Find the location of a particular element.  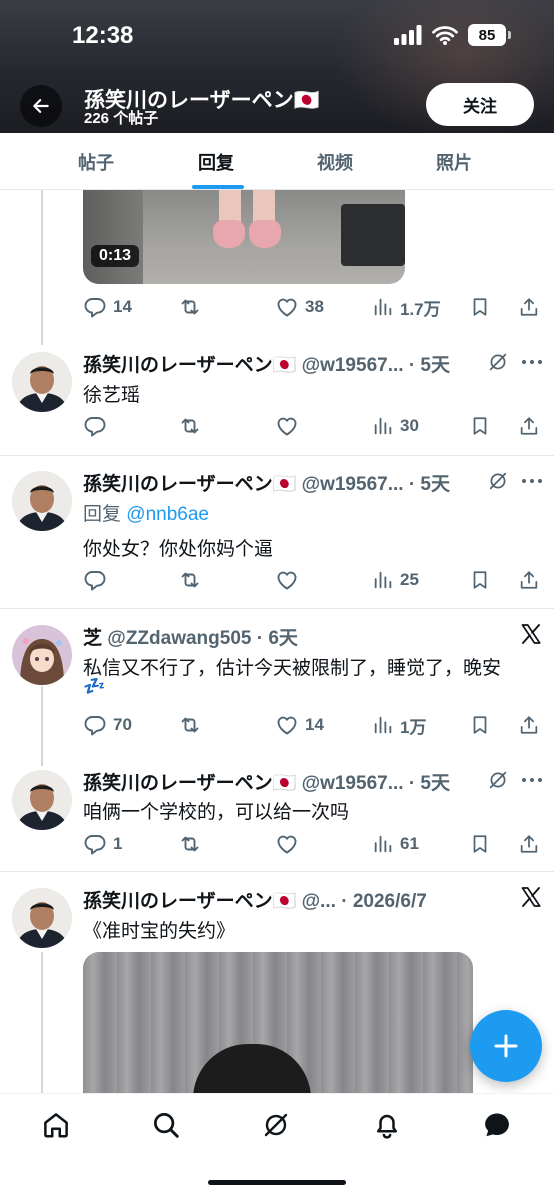

video-duration: 0:13 is located at coordinates (115, 256).